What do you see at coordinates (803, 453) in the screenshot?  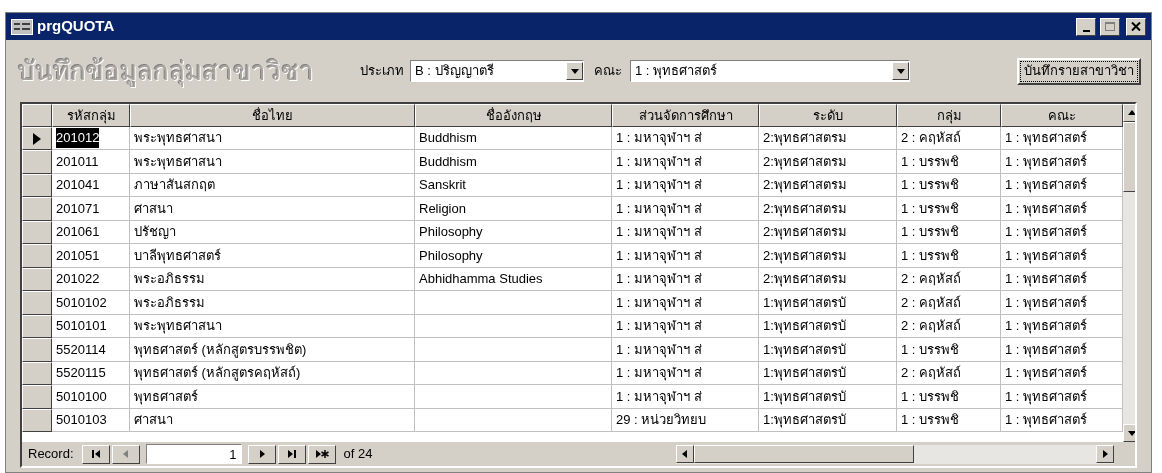 I see `scroll-thumb` at bounding box center [803, 453].